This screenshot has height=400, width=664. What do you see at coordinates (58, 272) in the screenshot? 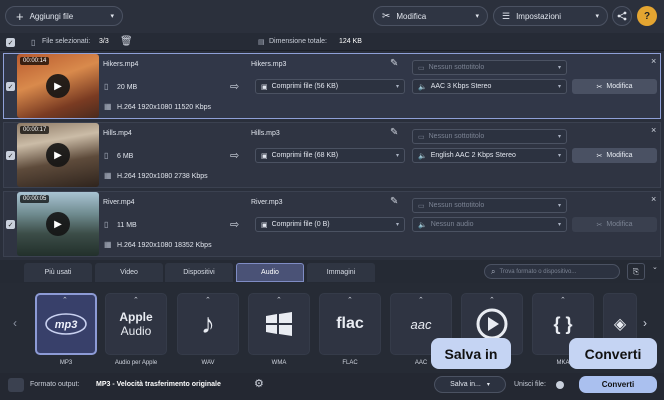
I see `tab-most-used: Più usati` at bounding box center [58, 272].